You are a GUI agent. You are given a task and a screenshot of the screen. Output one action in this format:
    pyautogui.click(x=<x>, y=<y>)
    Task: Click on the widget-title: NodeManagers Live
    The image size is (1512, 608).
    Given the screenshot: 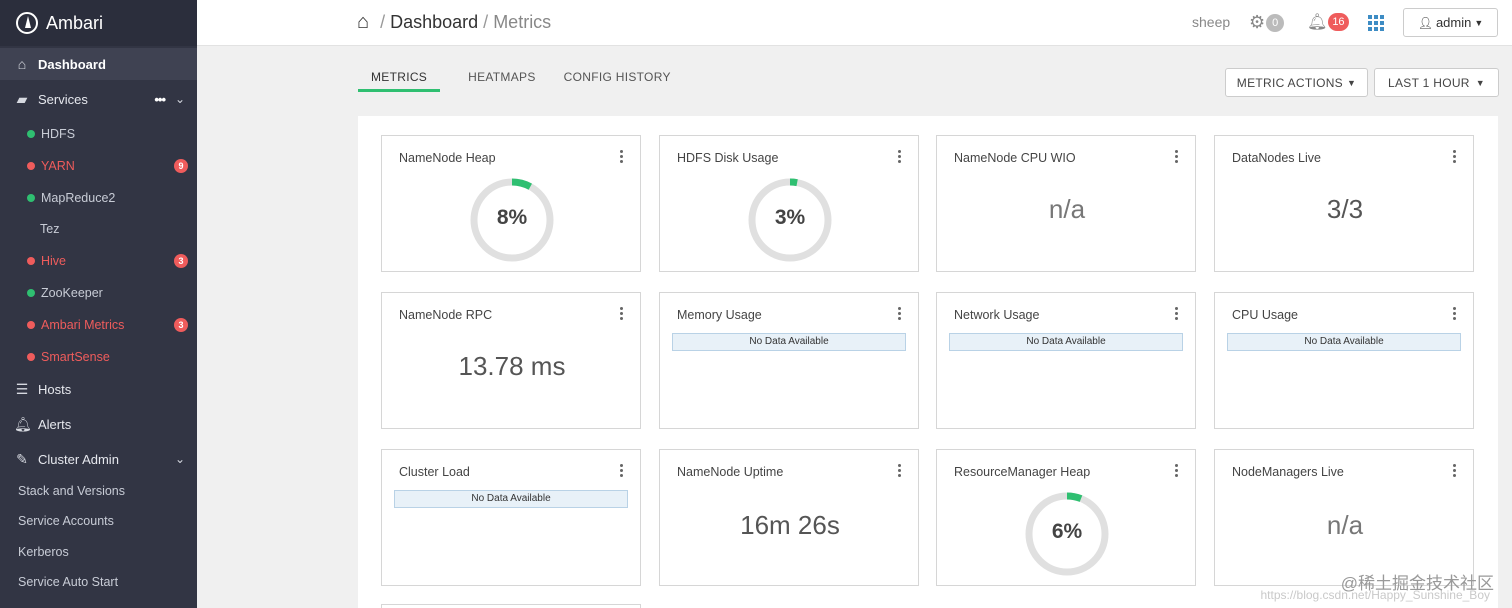 What is the action you would take?
    pyautogui.click(x=1288, y=472)
    